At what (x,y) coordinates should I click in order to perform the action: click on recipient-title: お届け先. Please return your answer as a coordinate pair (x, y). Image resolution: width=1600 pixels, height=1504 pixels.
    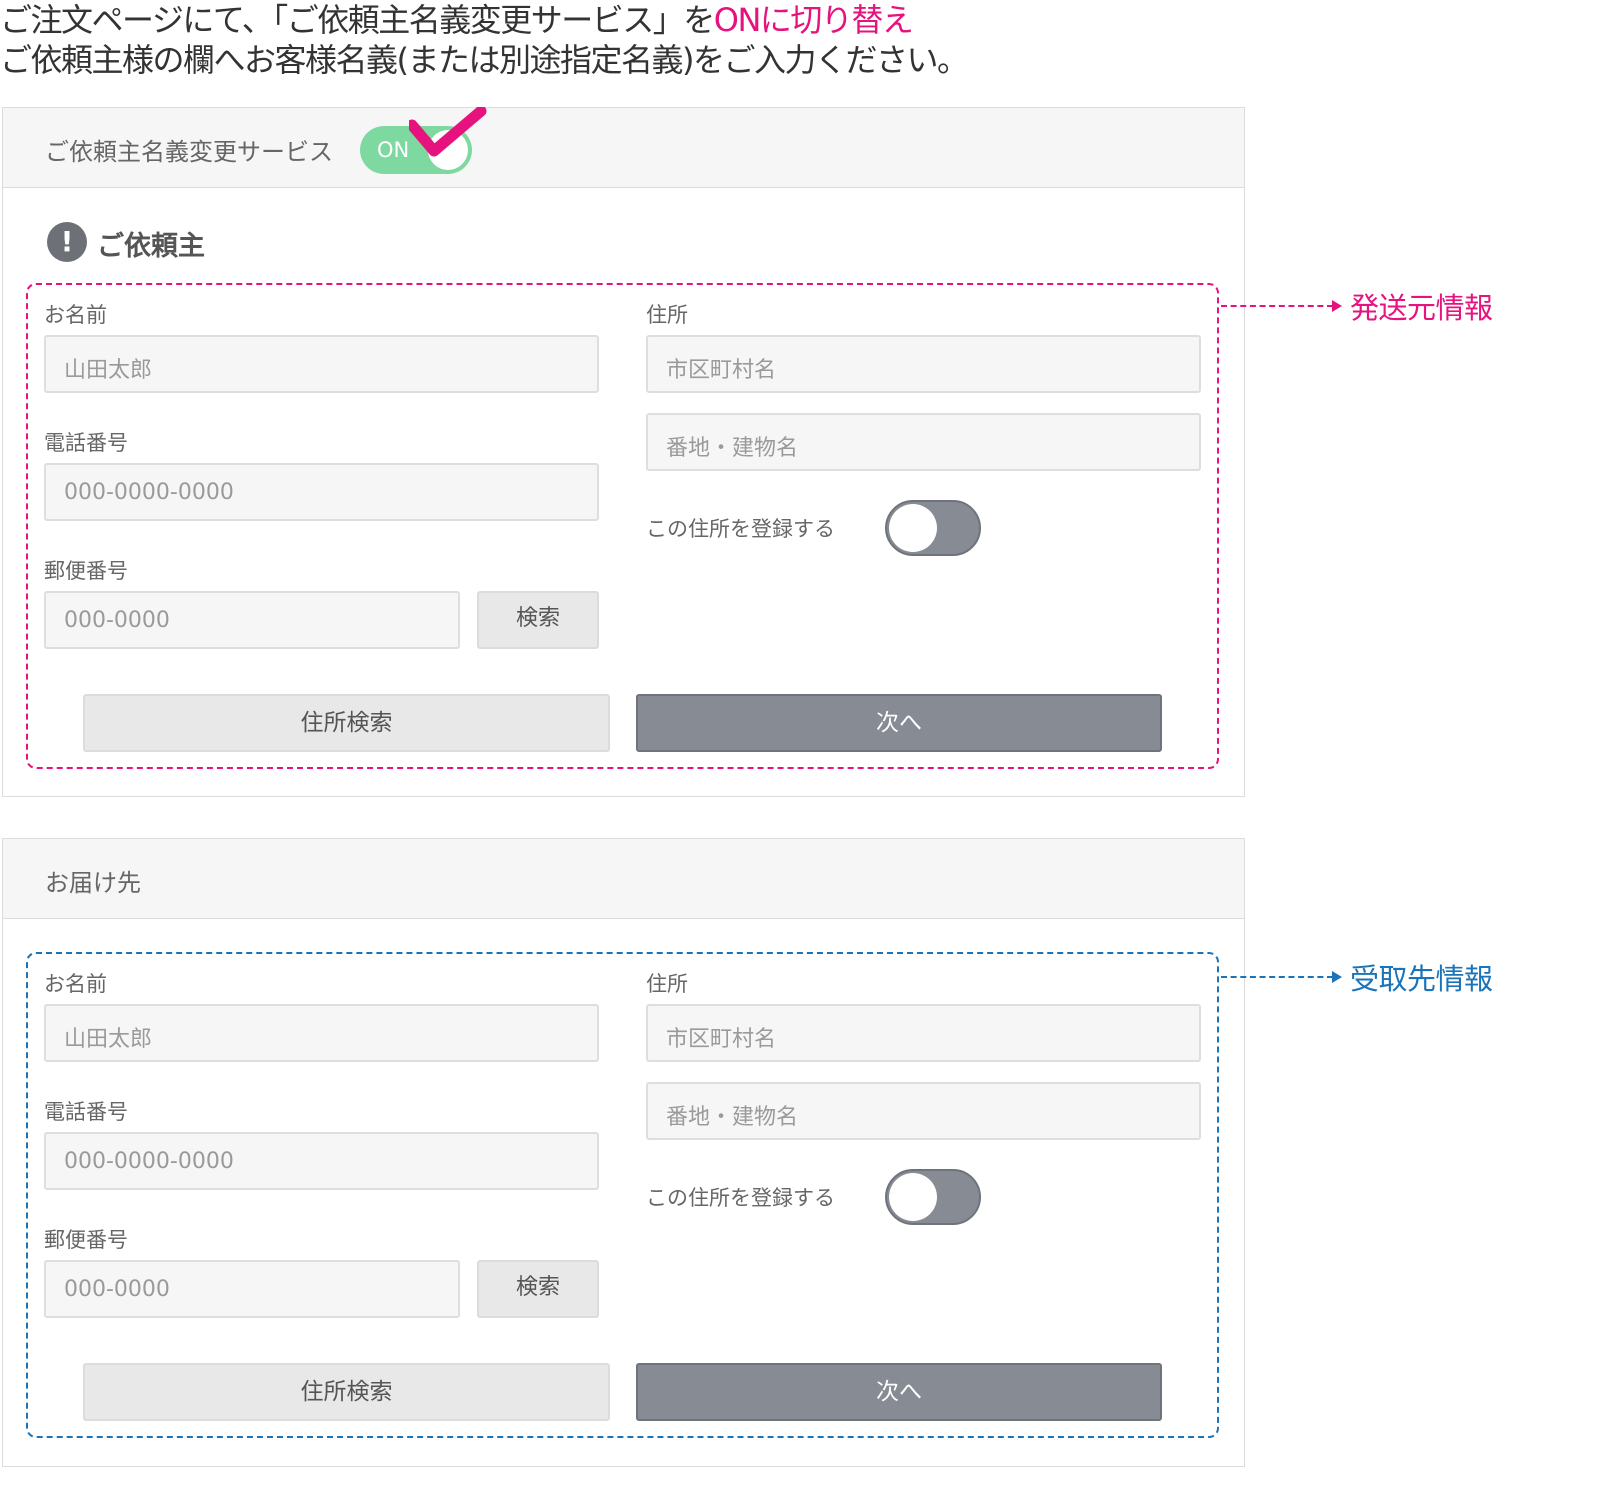
    Looking at the image, I should click on (93, 883).